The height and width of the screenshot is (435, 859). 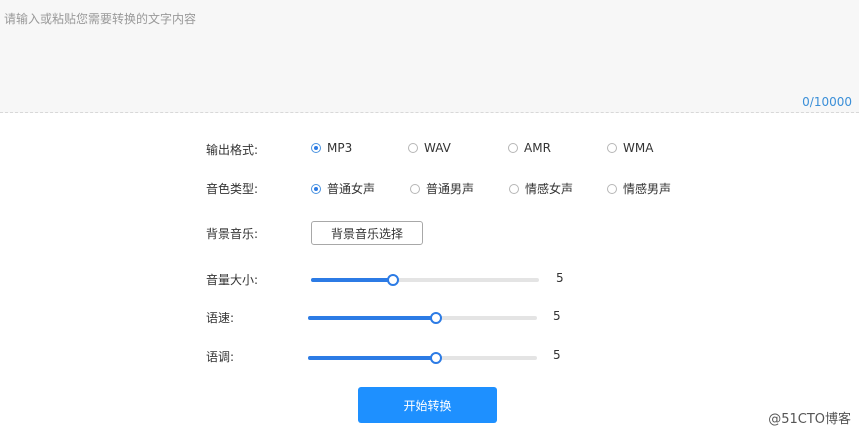 I want to click on background-music-label: 背景音乐:, so click(x=232, y=234).